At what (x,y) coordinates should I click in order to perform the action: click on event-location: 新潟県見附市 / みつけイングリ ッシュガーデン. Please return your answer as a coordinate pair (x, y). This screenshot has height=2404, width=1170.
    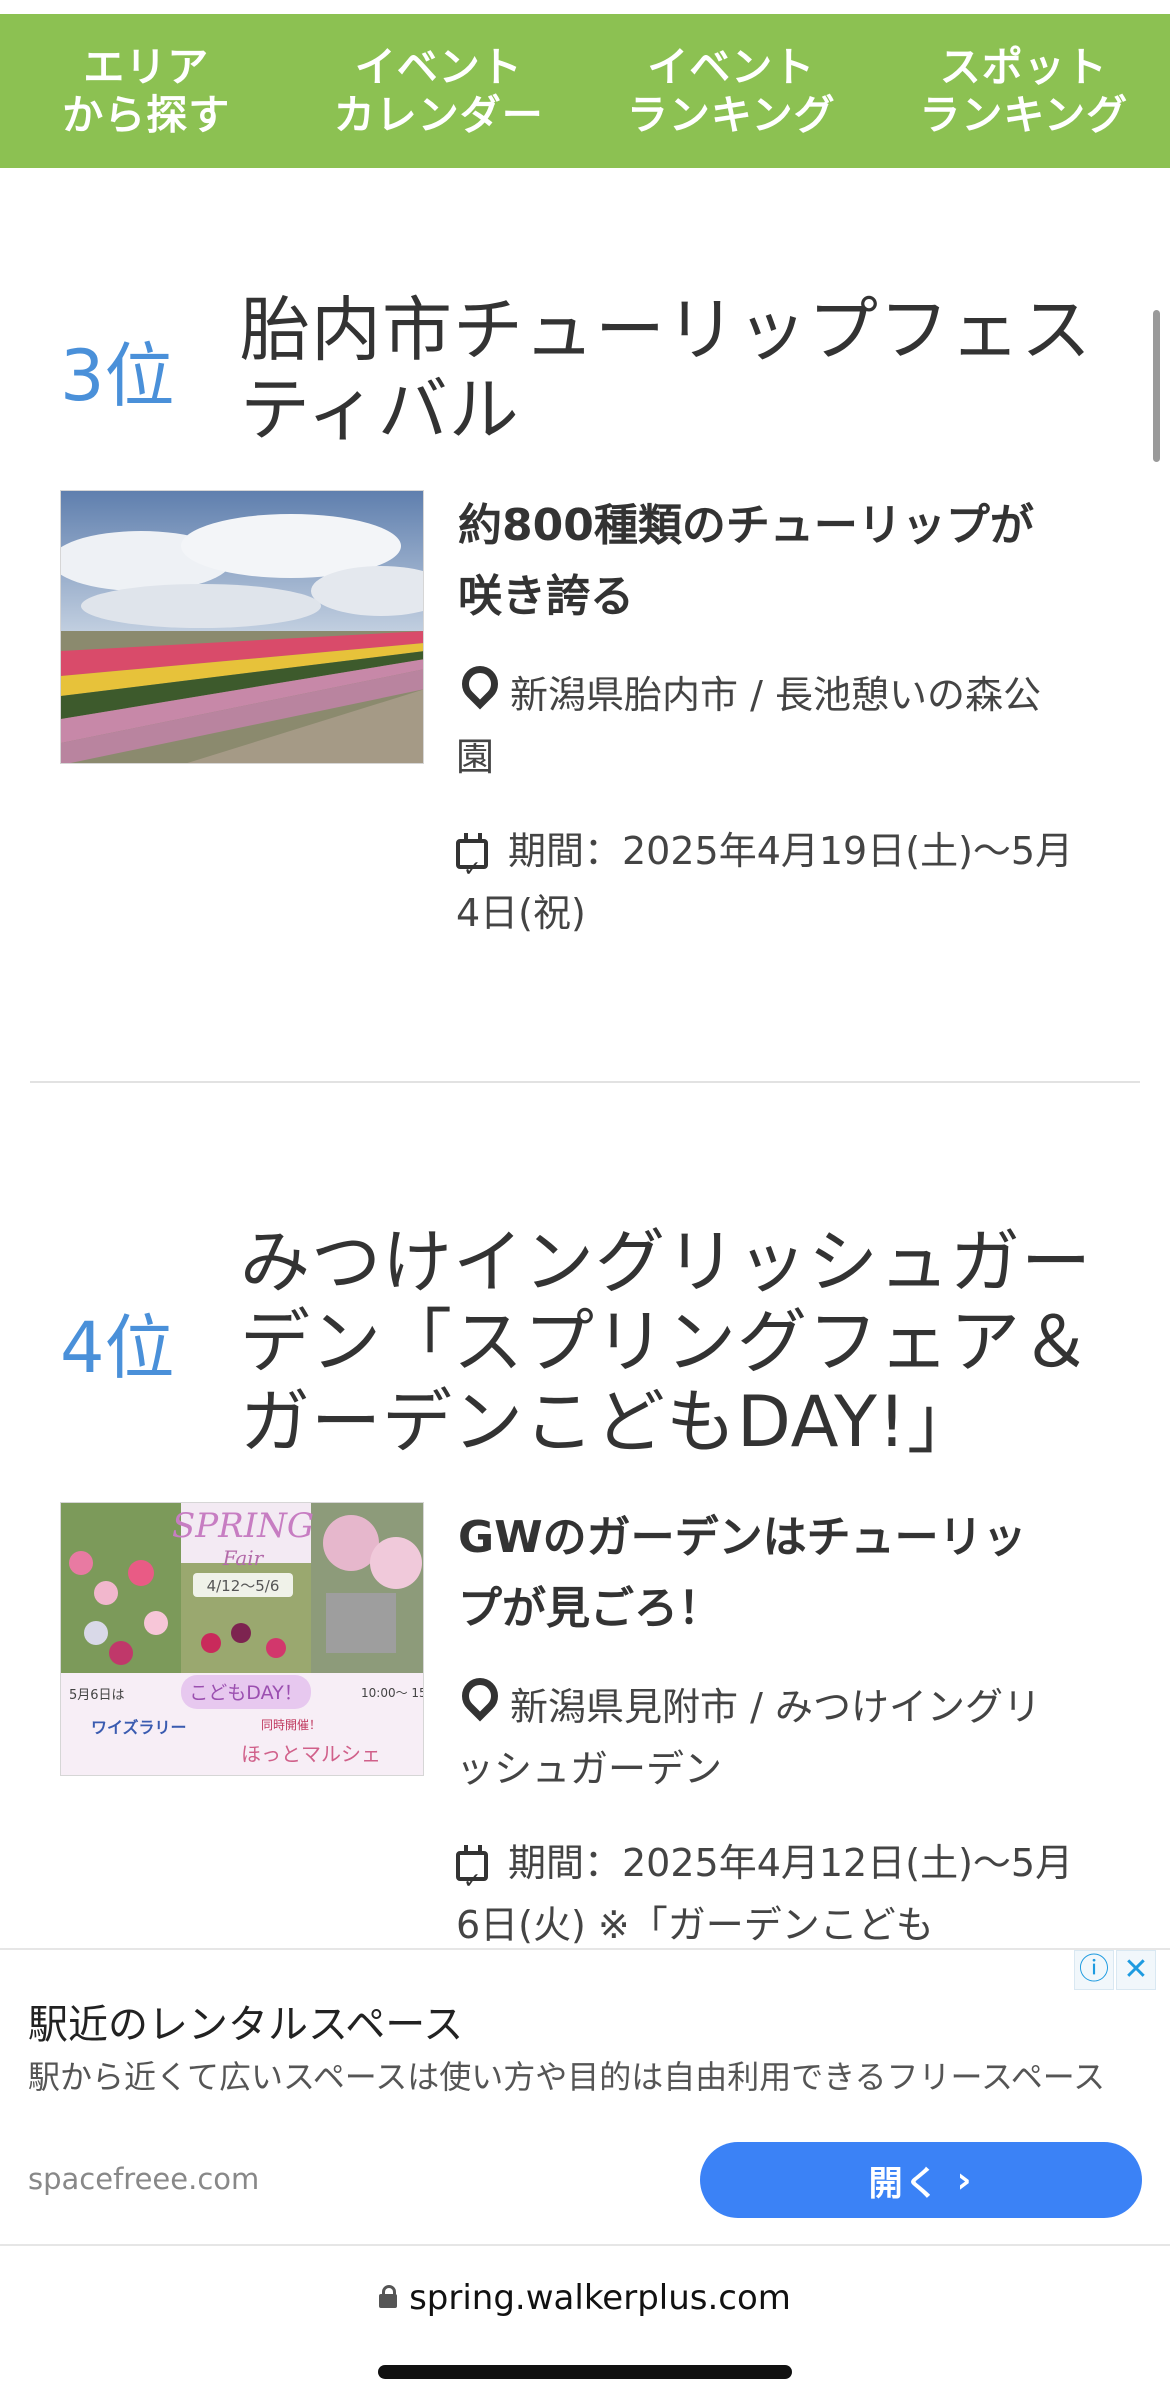
    Looking at the image, I should click on (800, 1735).